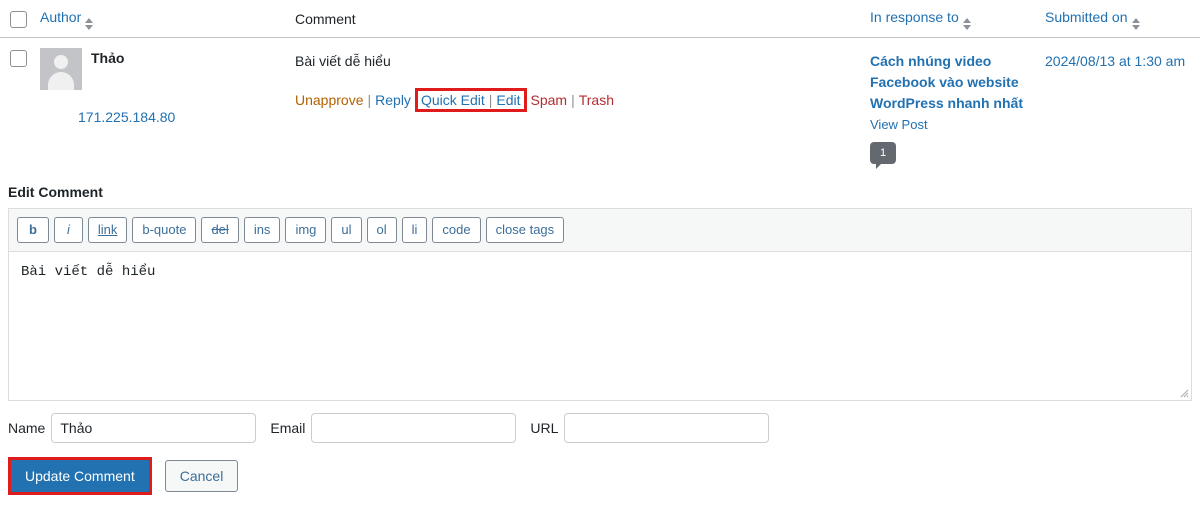  I want to click on select-all-checkbox, so click(18, 19).